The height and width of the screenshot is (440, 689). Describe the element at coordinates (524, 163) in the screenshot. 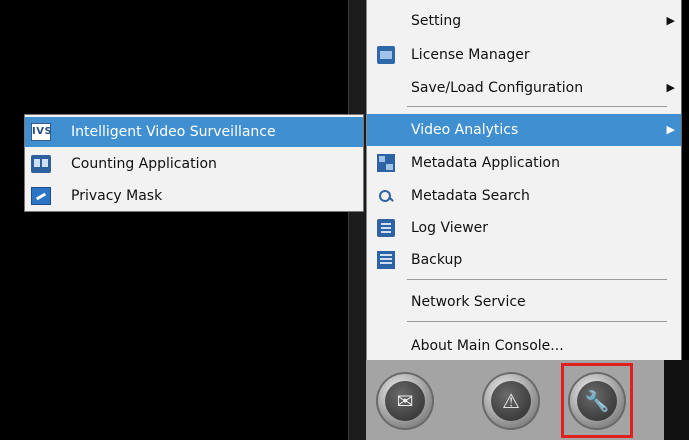

I see `menu-item-metadata-application: Metadata Application` at that location.